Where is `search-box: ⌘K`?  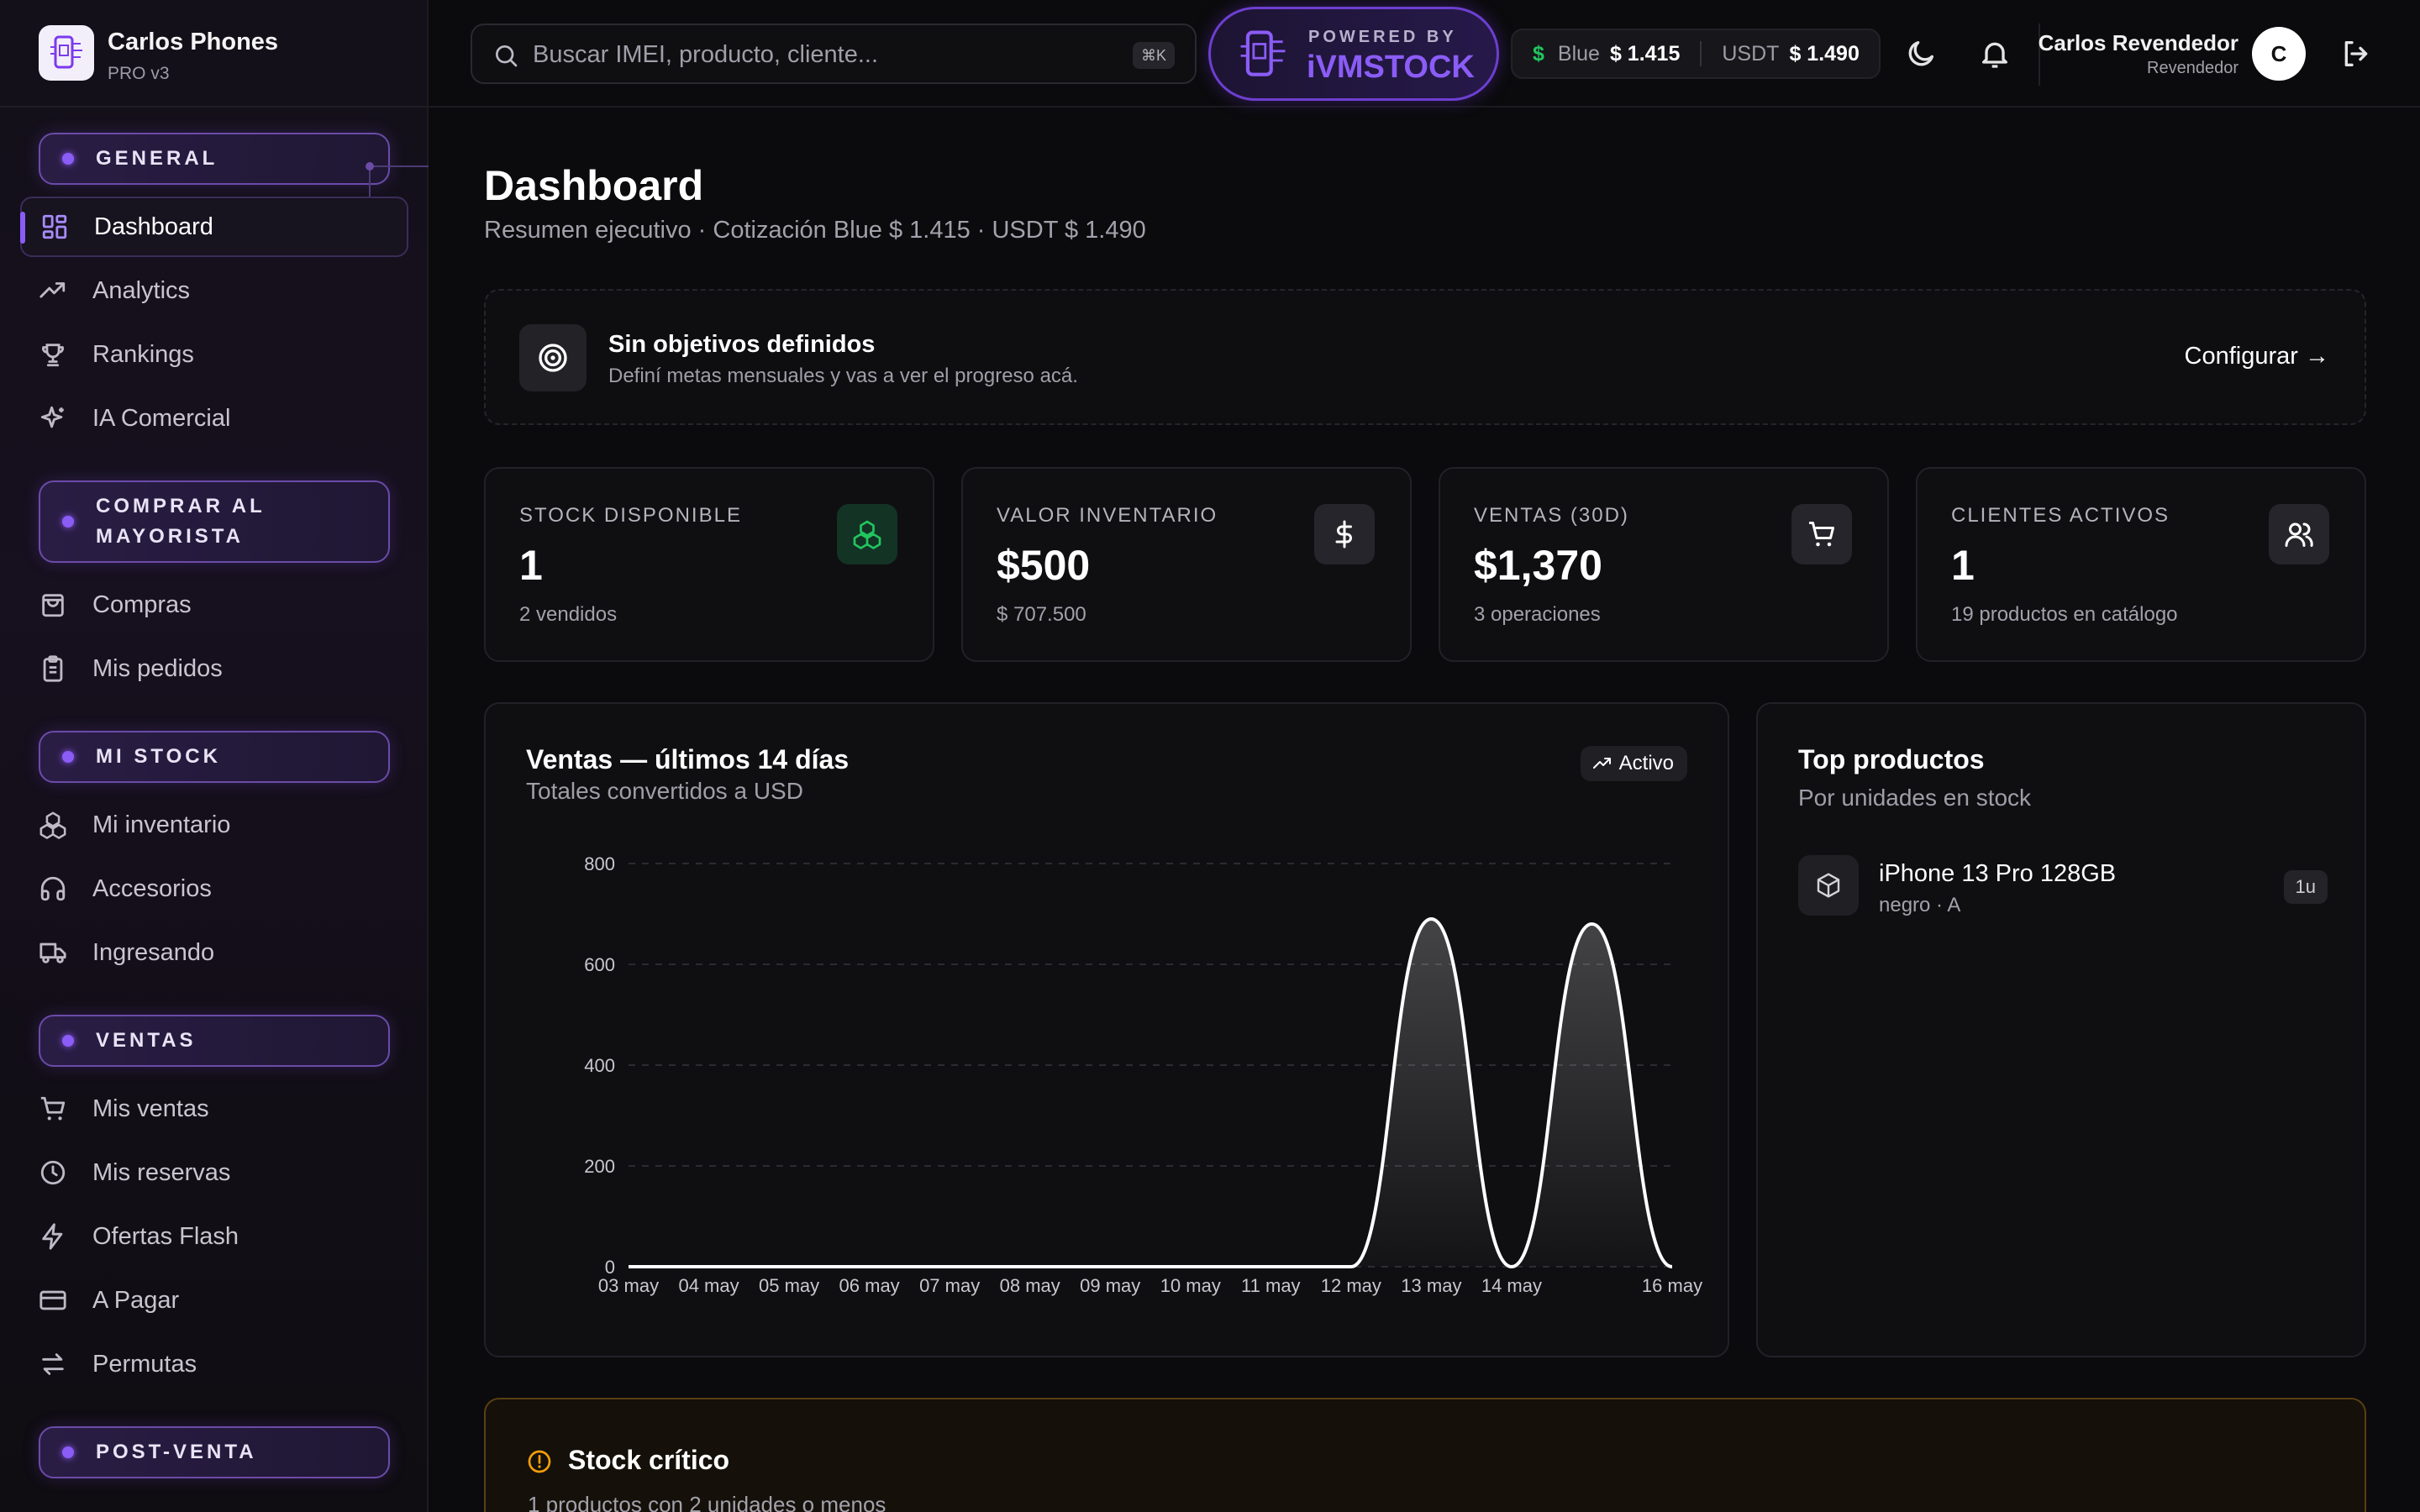 search-box: ⌘K is located at coordinates (834, 54).